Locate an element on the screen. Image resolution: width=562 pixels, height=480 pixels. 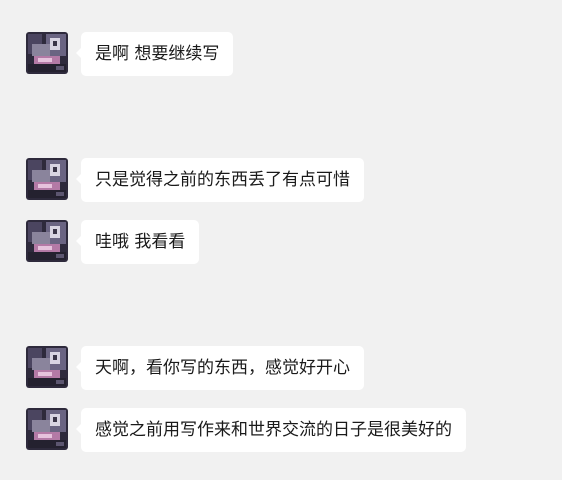
message-row: 感觉之前用写作来和世界交流的日子是很美好的 is located at coordinates (281, 430).